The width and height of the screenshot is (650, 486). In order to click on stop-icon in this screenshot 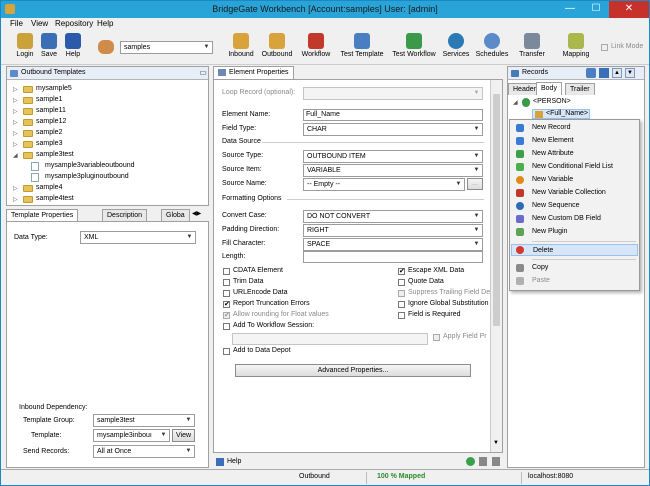, I will do `click(496, 461)`.